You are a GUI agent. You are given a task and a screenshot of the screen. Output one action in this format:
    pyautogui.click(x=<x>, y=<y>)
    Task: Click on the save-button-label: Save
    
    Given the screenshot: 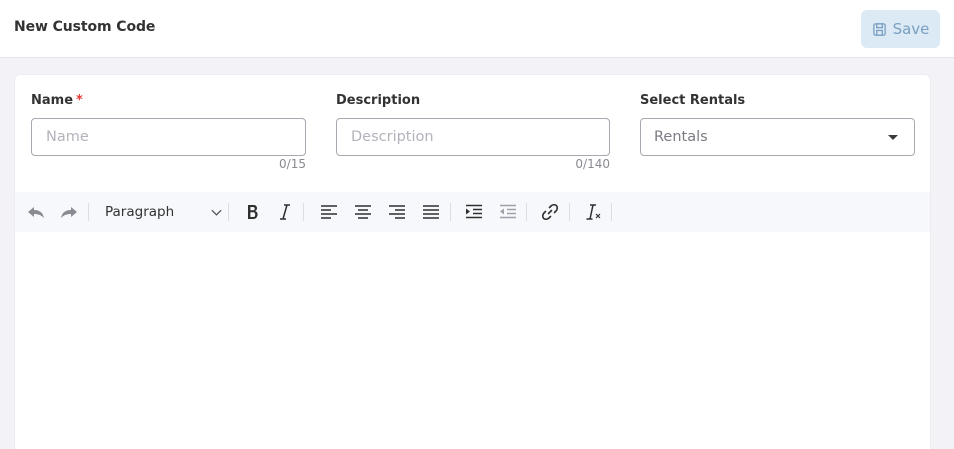 What is the action you would take?
    pyautogui.click(x=911, y=29)
    